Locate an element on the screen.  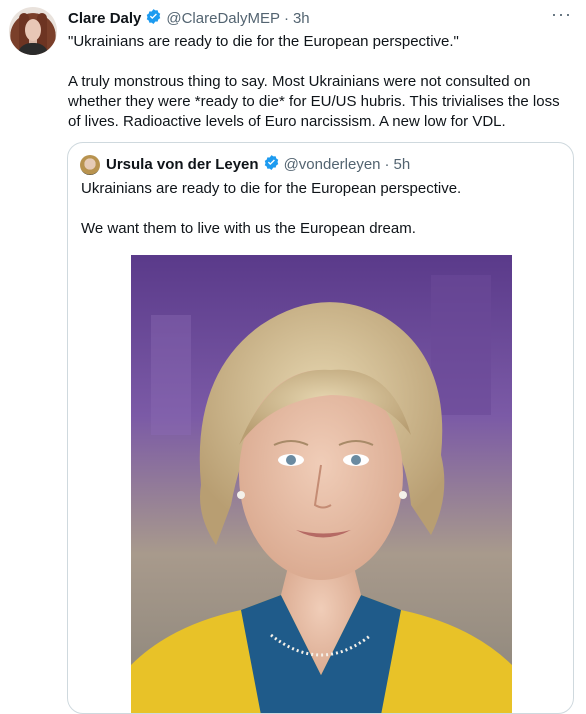
quoted-avatar is located at coordinates (90, 164).